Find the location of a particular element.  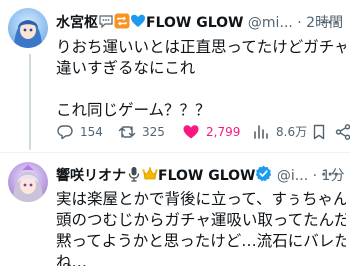

tweet-1-actions: 154 325 2,799 8.6万 is located at coordinates (203, 132).